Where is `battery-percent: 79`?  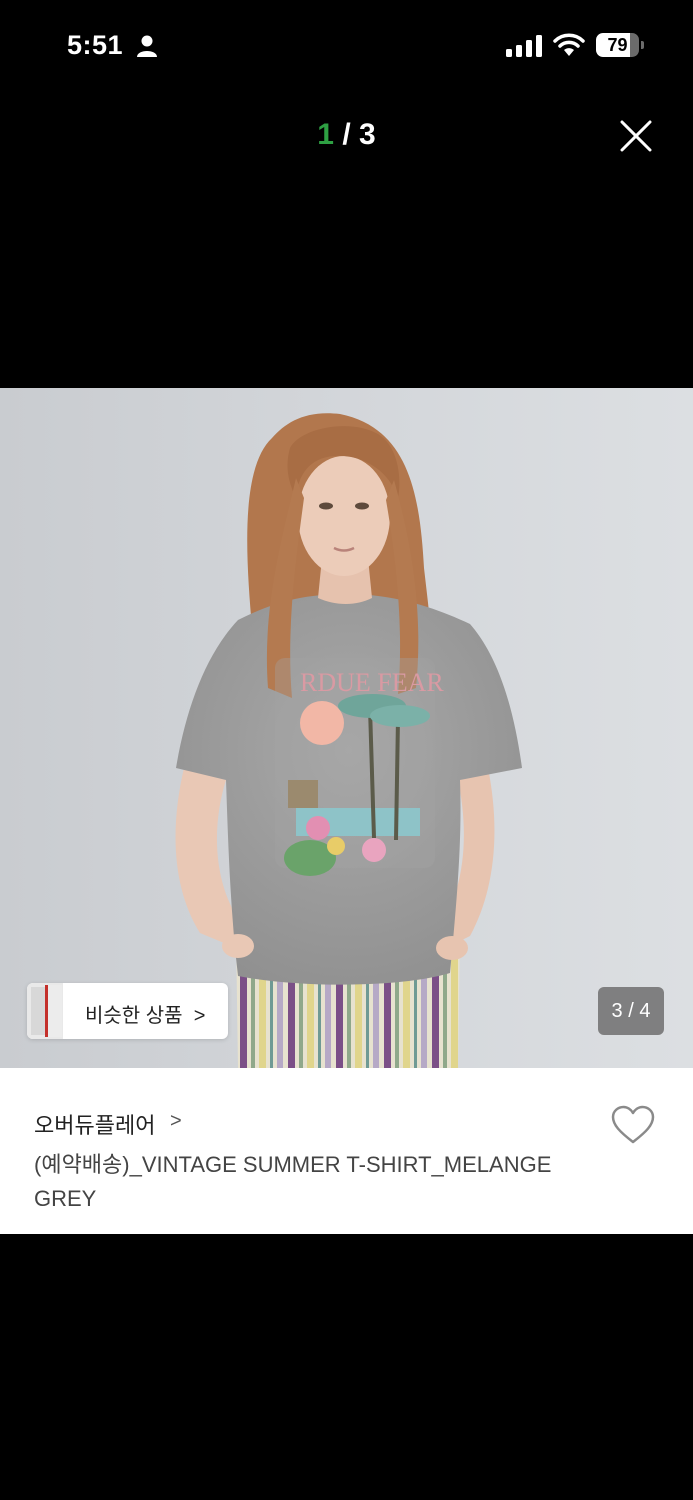
battery-percent: 79 is located at coordinates (617, 45).